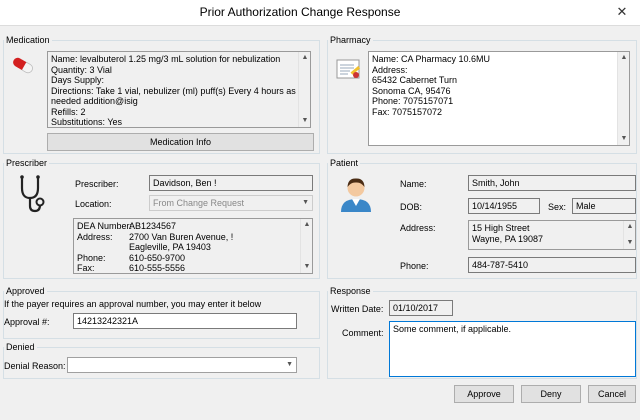 This screenshot has height=420, width=640. What do you see at coordinates (153, 226) in the screenshot?
I see `detail-value: AB1234567` at bounding box center [153, 226].